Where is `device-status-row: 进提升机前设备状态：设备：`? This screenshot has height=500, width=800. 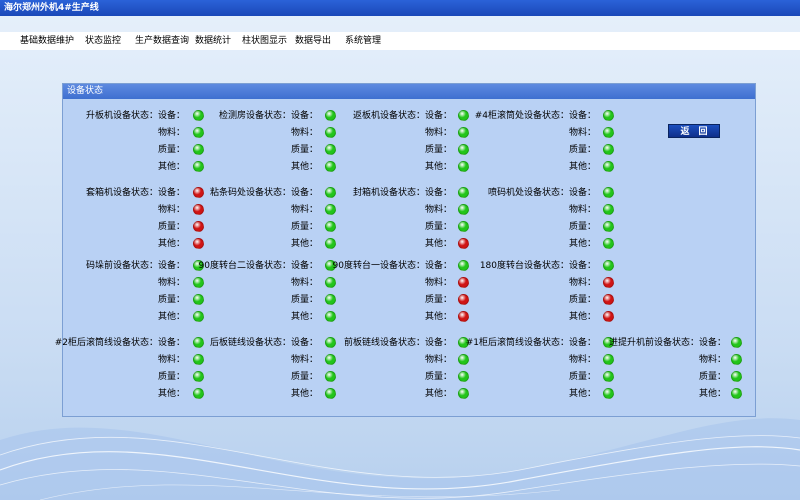 device-status-row: 进提升机前设备状态：设备： is located at coordinates (363, 343).